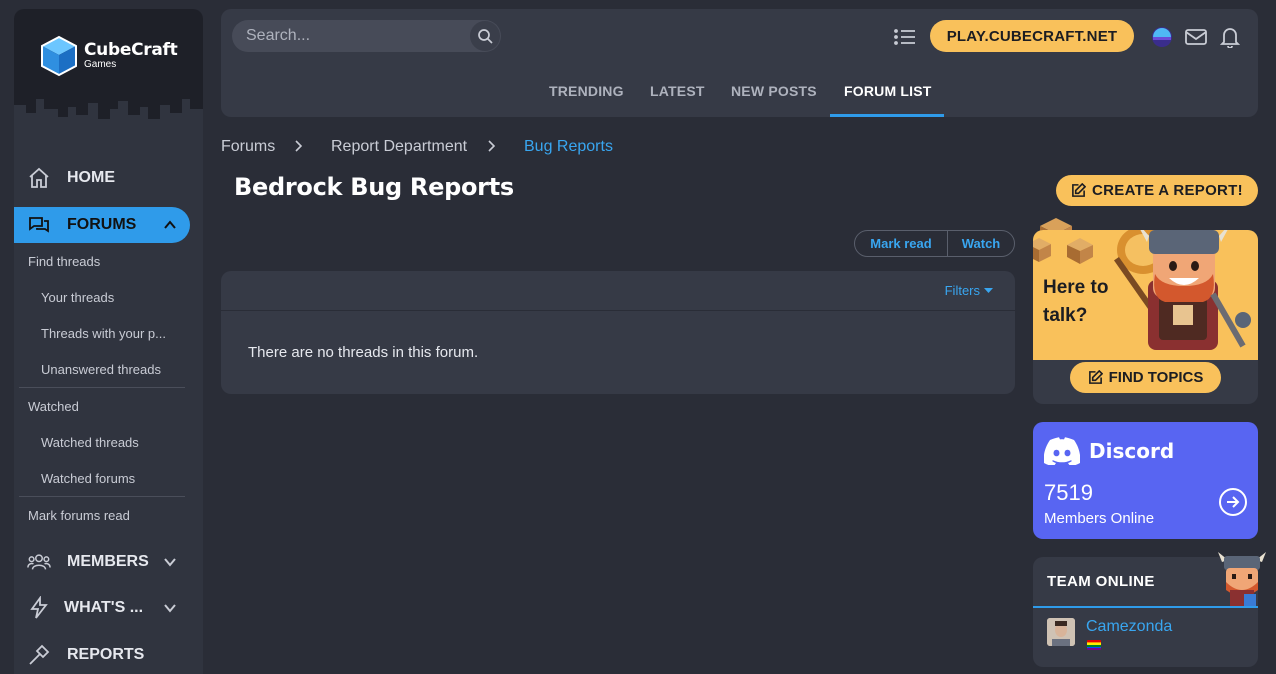 This screenshot has height=674, width=1276. Describe the element at coordinates (77, 297) in the screenshot. I see `sub-your-threads: Your threads` at that location.